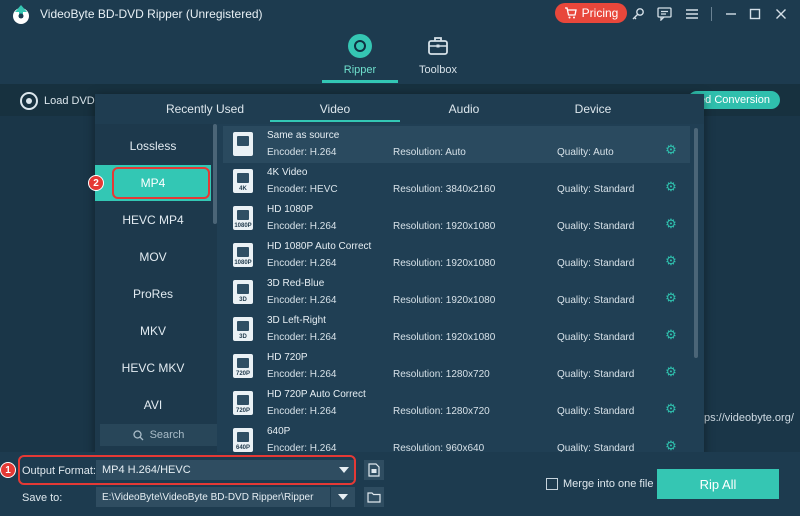 The image size is (800, 516). Describe the element at coordinates (153, 146) in the screenshot. I see `category-lossless: Lossless` at that location.